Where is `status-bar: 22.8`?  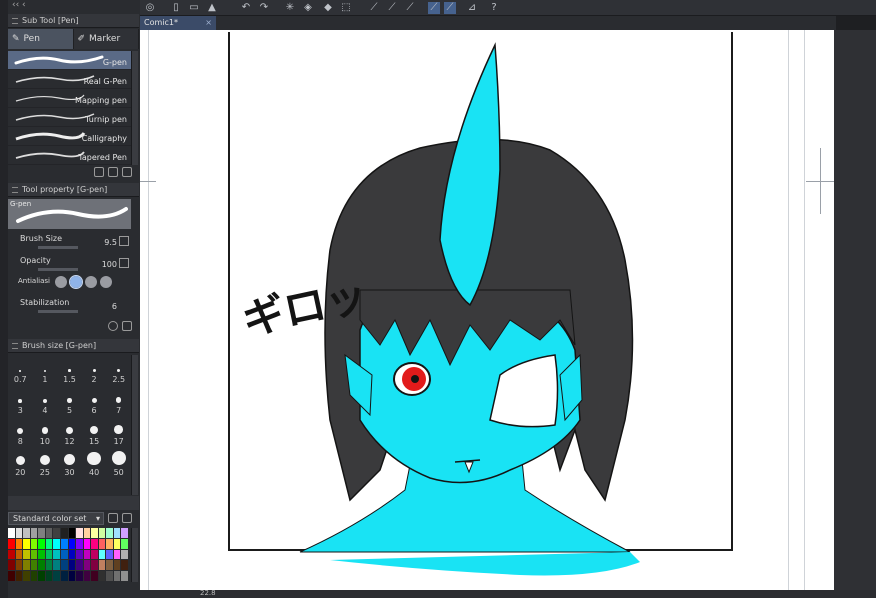
status-bar: 22.8 is located at coordinates (508, 593).